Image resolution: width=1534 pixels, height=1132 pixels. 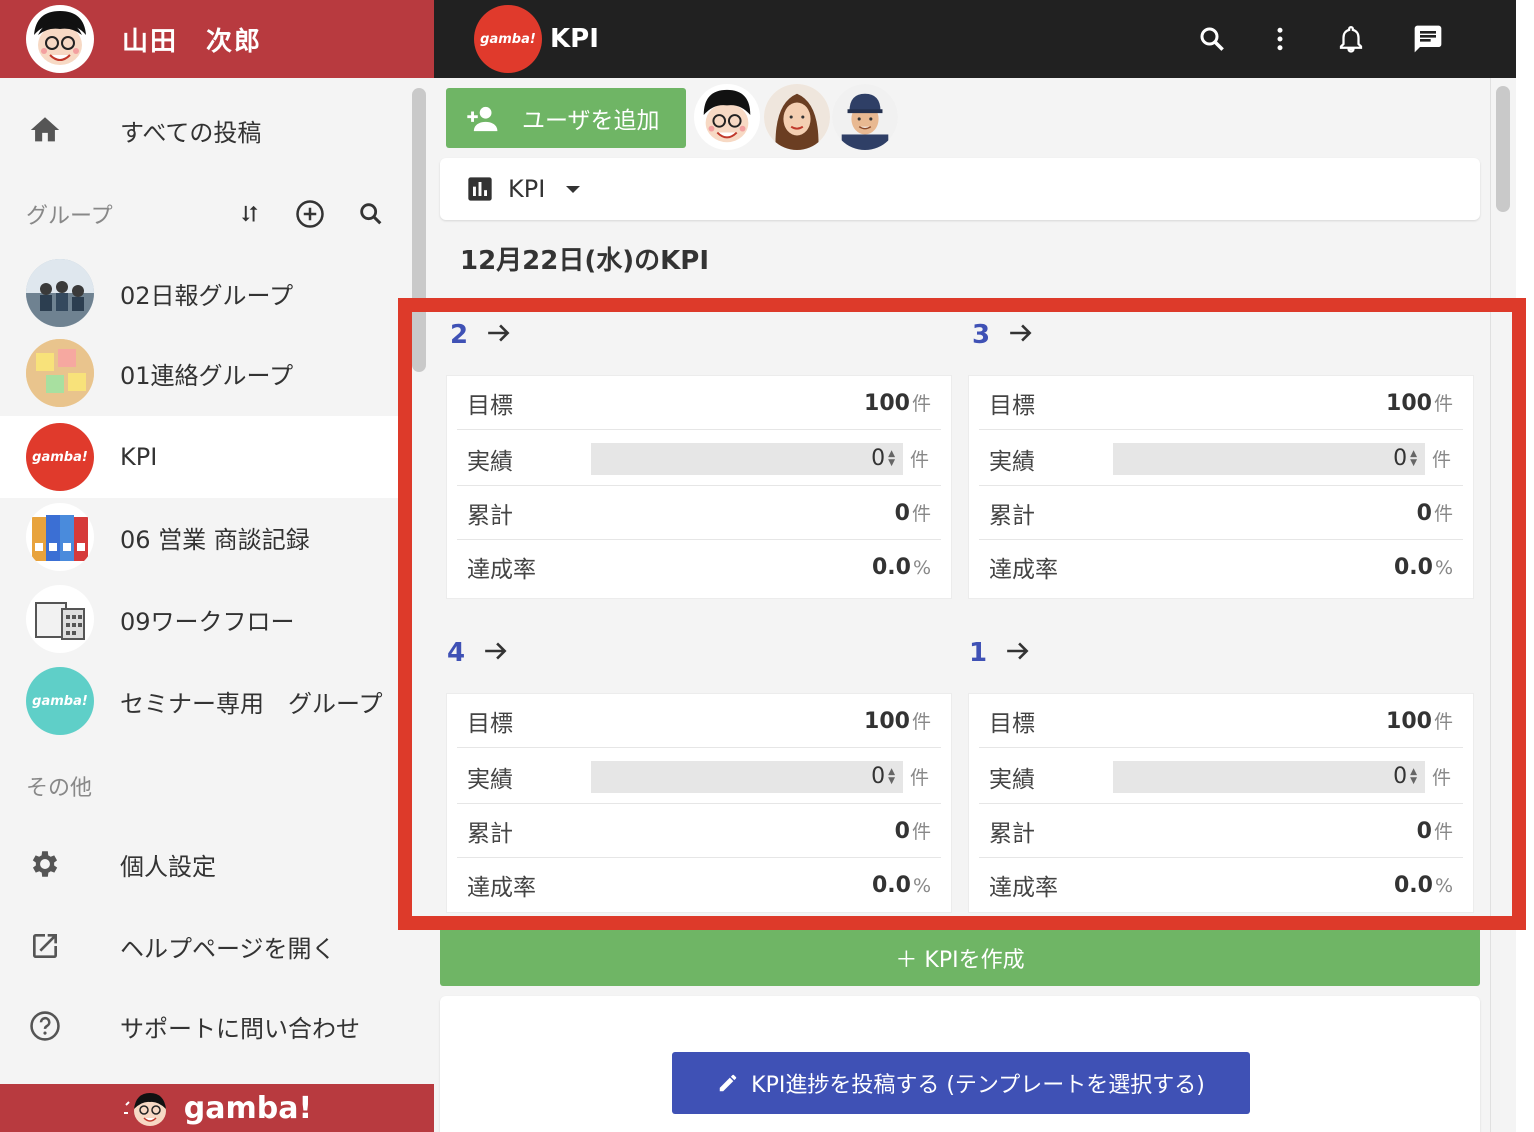 I want to click on brand-name: gamba!, so click(x=248, y=1108).